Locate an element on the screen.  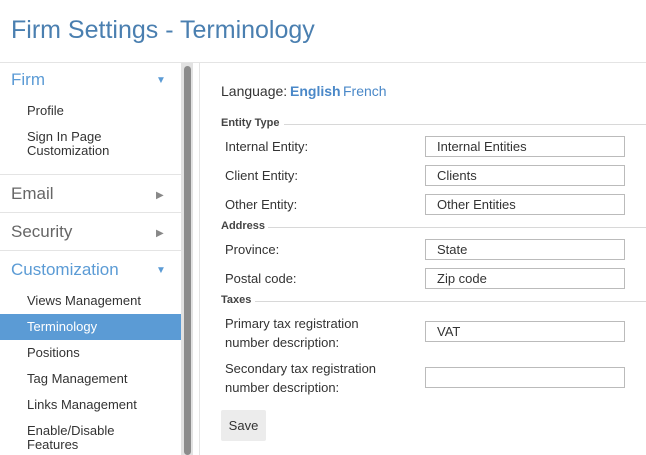
sidebar-item-sign-in-page-customization: Sign In Page Customization is located at coordinates (77, 144).